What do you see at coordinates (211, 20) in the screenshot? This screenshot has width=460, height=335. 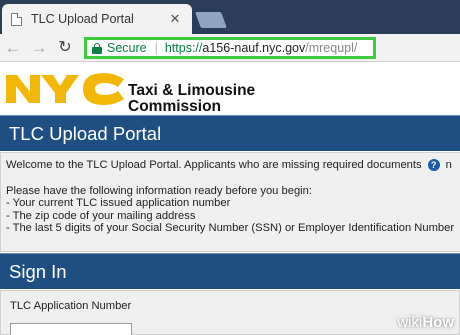 I see `new-tab-button` at bounding box center [211, 20].